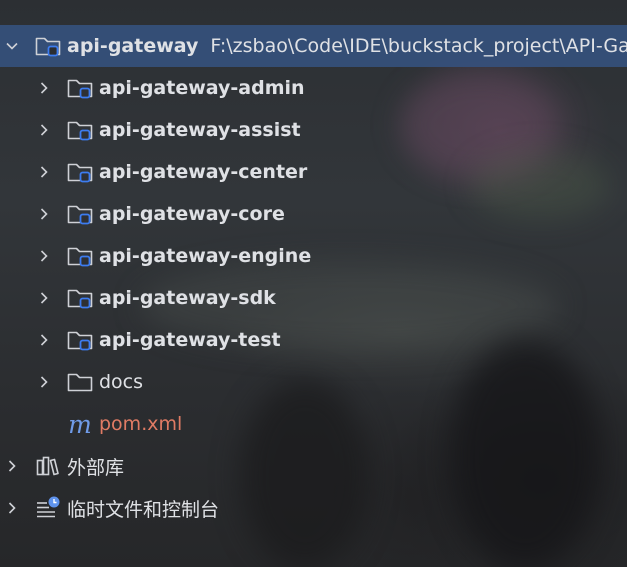  I want to click on file-label: pom.xml, so click(141, 424).